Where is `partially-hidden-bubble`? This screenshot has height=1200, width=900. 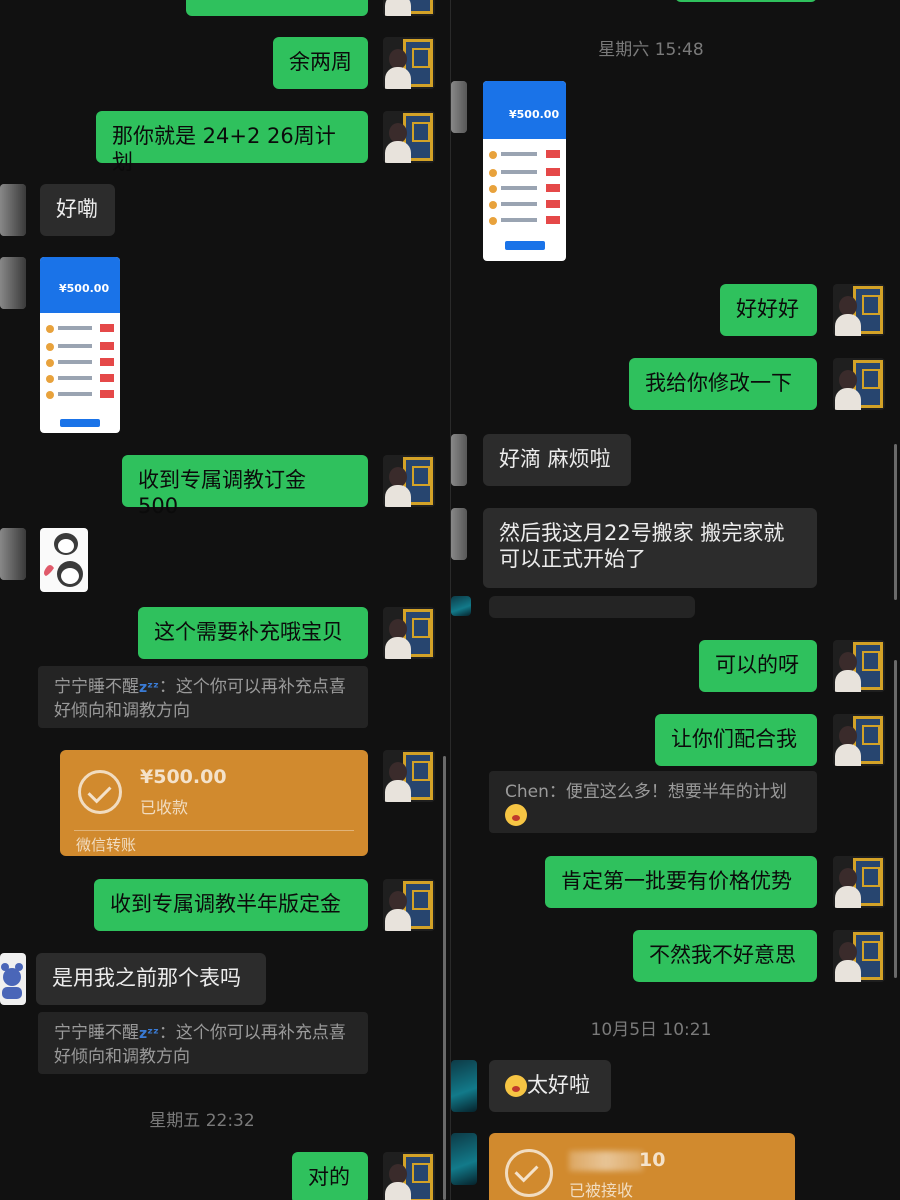 partially-hidden-bubble is located at coordinates (592, 607).